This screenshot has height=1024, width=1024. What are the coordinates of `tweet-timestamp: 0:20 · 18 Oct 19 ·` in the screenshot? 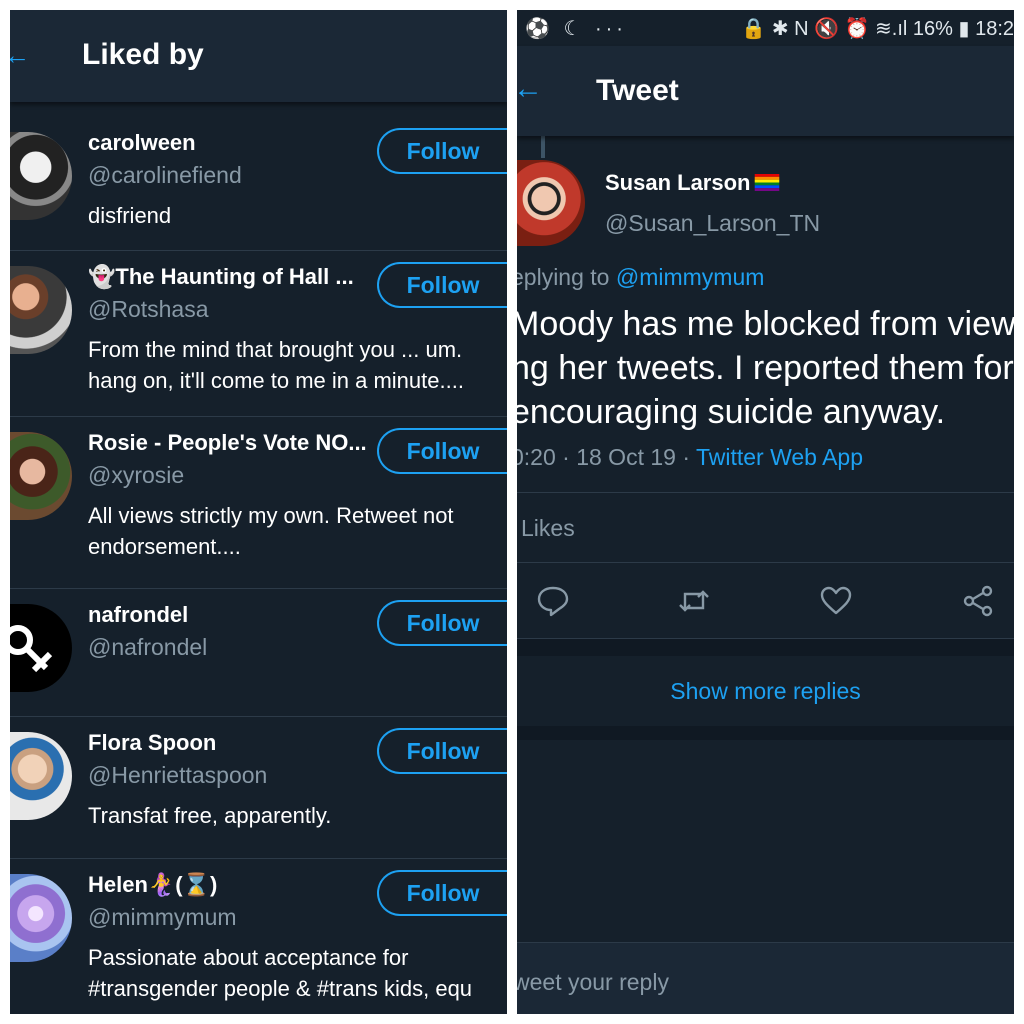 It's located at (606, 457).